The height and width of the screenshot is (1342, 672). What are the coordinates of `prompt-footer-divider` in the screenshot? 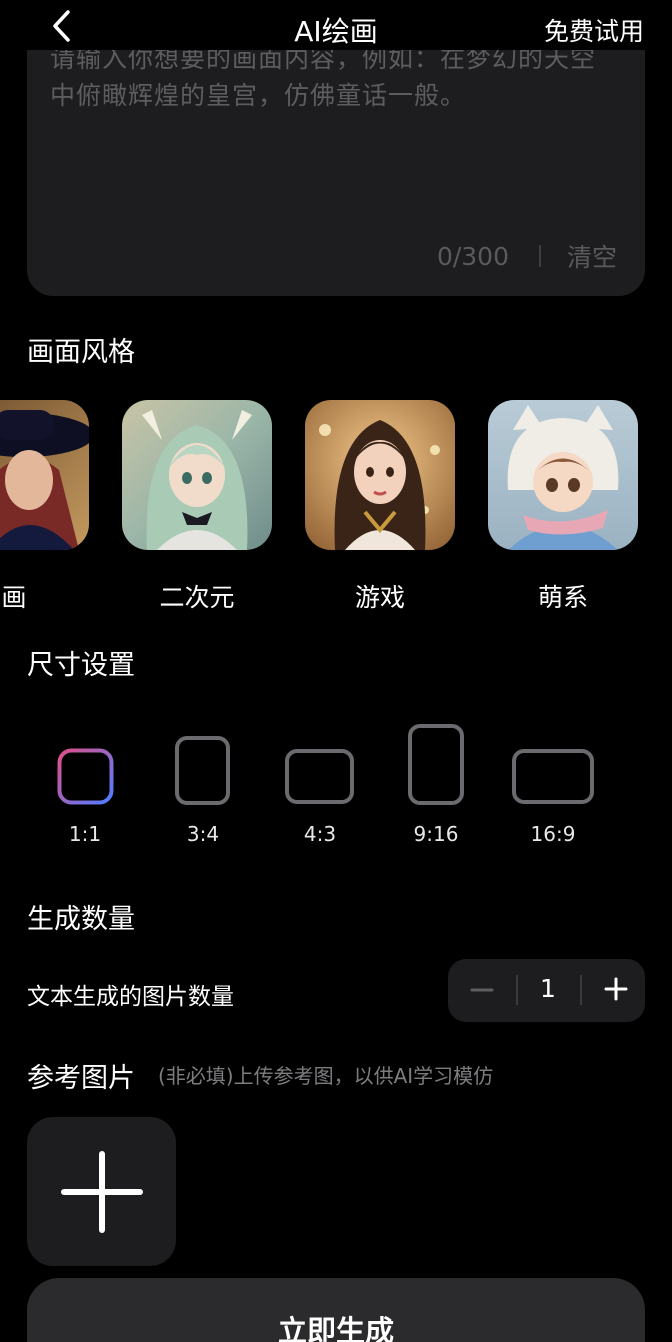 It's located at (539, 256).